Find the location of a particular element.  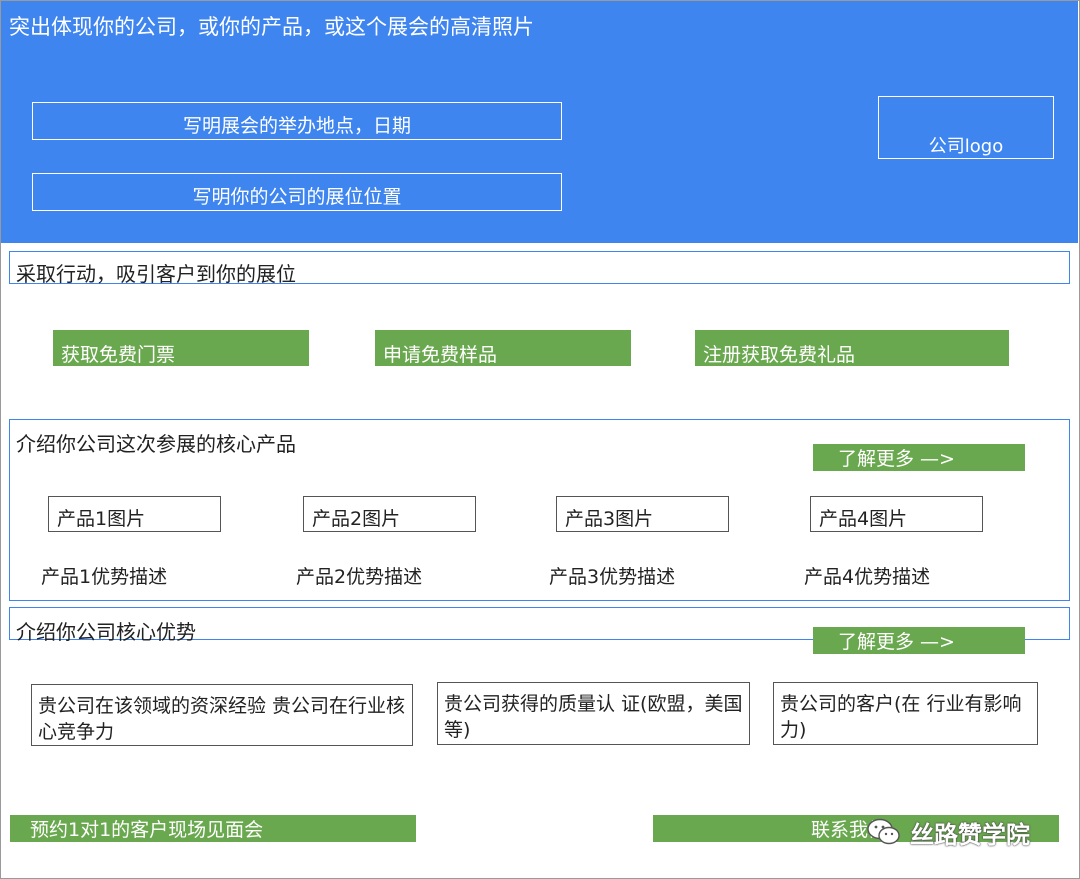

product-2-desc: 产品2优势描述 is located at coordinates (359, 577).